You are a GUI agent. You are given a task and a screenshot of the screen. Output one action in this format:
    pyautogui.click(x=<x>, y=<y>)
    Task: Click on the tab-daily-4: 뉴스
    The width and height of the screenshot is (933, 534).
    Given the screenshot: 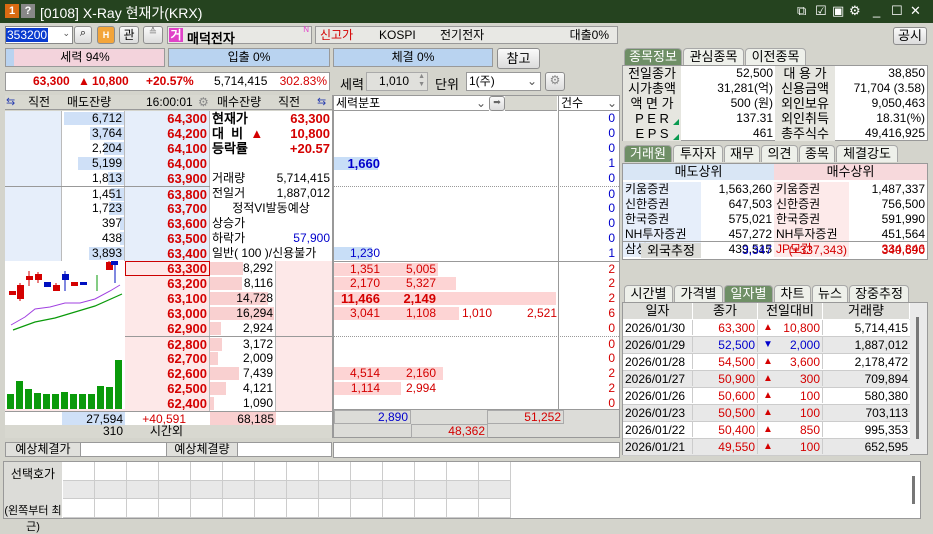 What is the action you would take?
    pyautogui.click(x=830, y=293)
    